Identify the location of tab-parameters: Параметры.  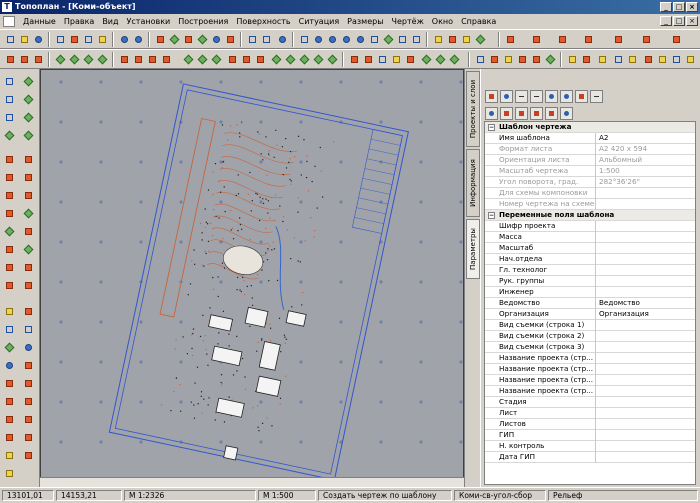
(473, 249).